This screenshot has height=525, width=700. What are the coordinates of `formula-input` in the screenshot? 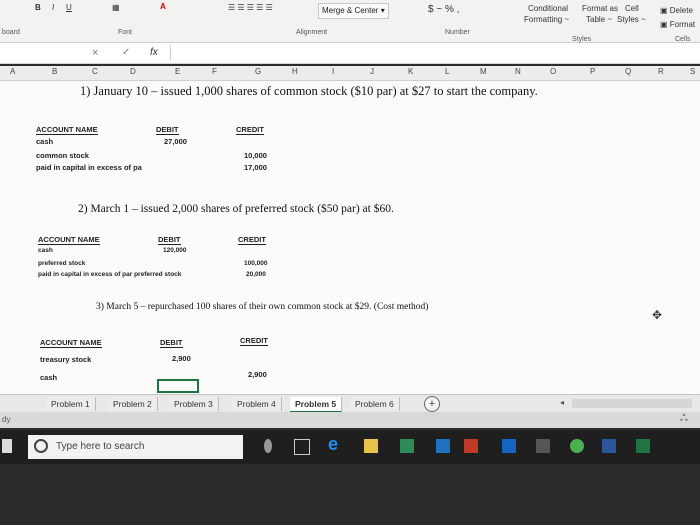 It's located at (434, 52).